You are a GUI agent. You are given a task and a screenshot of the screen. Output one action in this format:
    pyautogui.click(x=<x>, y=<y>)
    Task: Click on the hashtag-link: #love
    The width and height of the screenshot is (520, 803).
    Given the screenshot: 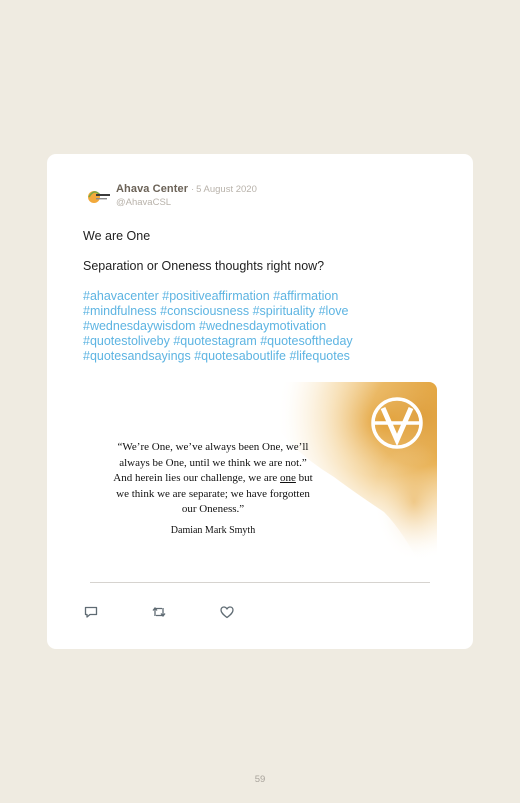 What is the action you would take?
    pyautogui.click(x=334, y=311)
    